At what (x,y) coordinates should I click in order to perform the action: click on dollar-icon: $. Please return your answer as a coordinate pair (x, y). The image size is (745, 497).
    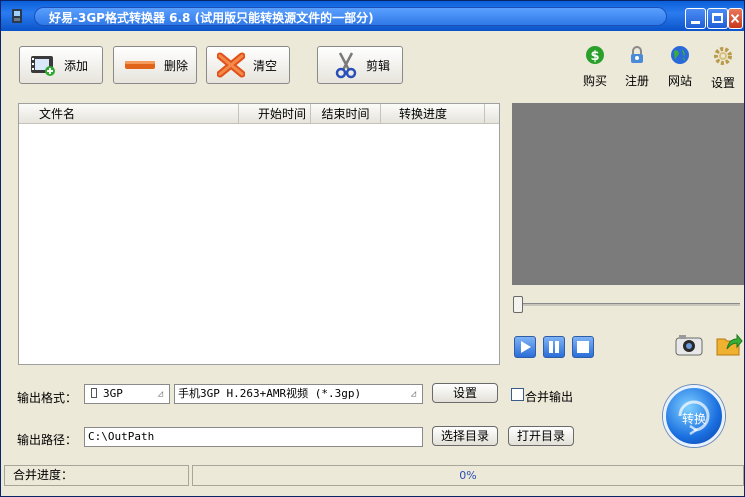
    Looking at the image, I should click on (595, 55).